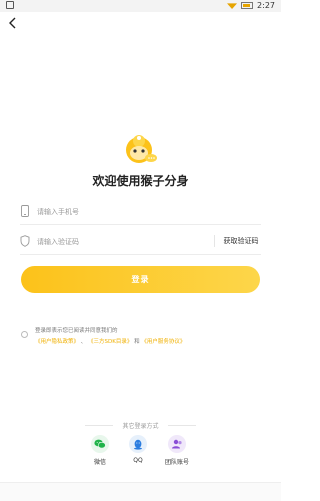 Image resolution: width=320 pixels, height=501 pixels. What do you see at coordinates (100, 444) in the screenshot?
I see `wechat-icon` at bounding box center [100, 444].